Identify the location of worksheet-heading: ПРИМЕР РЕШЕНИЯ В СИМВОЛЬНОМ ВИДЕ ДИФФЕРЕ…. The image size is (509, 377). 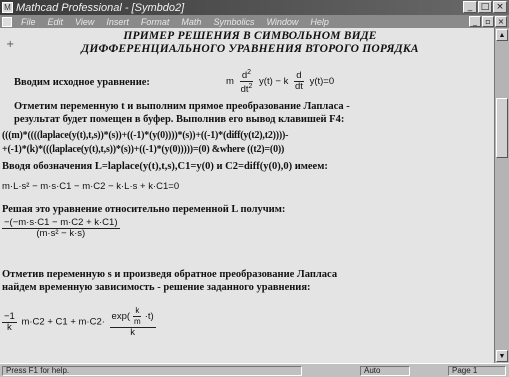
(250, 43).